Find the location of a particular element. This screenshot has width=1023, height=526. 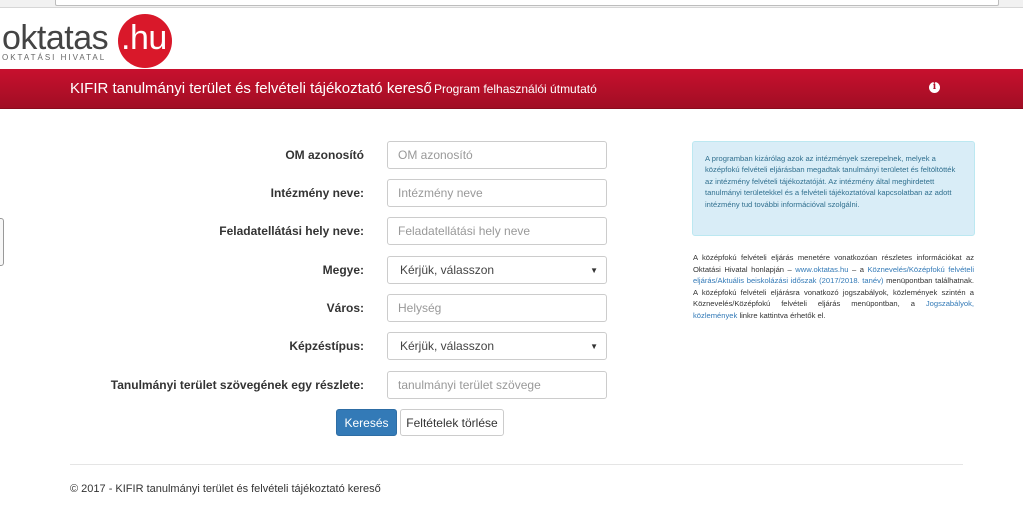

city-label: Város: is located at coordinates (345, 308).